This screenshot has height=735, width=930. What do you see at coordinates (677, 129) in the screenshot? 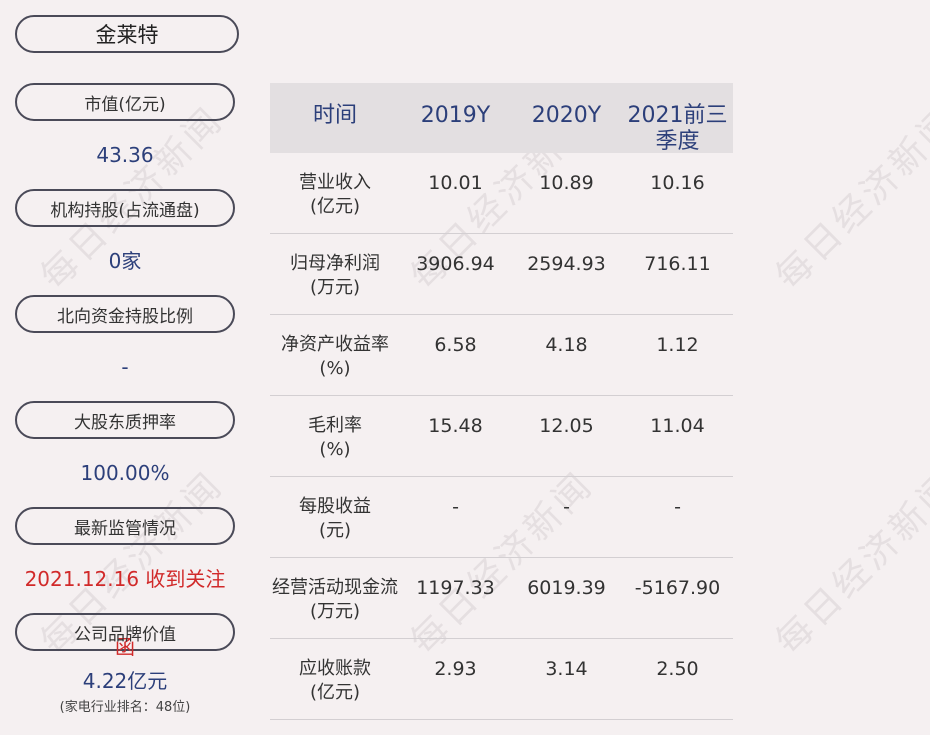
I see `header-2021q3: 2021前三季度` at bounding box center [677, 129].